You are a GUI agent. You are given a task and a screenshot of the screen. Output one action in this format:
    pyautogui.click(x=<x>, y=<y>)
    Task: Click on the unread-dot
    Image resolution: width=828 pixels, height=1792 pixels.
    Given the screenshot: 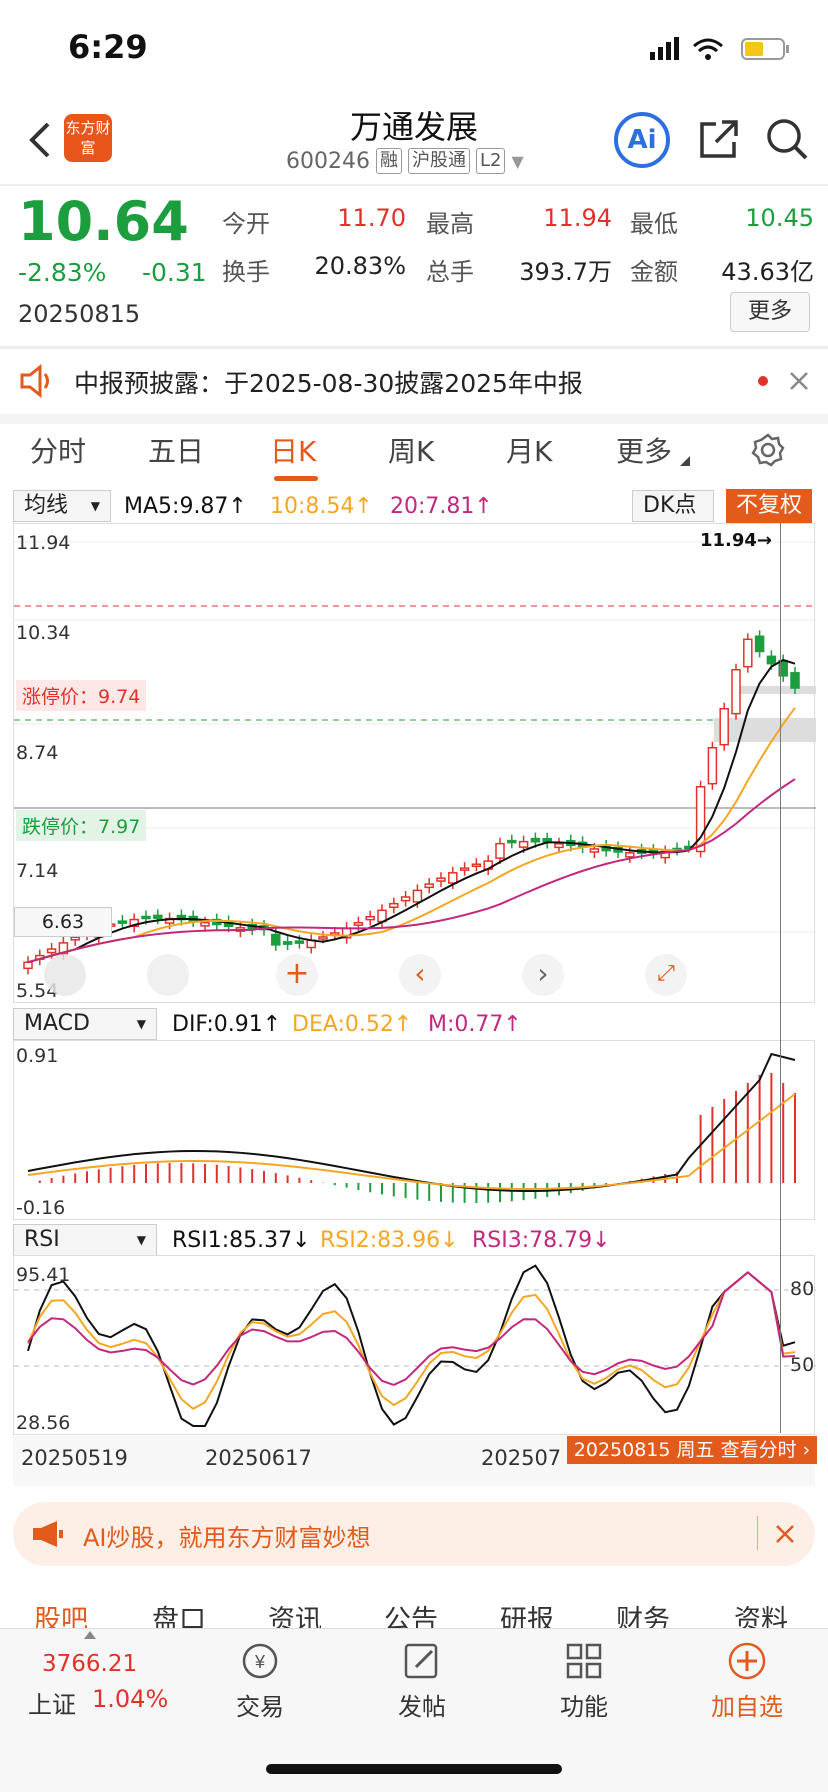 What is the action you would take?
    pyautogui.click(x=763, y=381)
    